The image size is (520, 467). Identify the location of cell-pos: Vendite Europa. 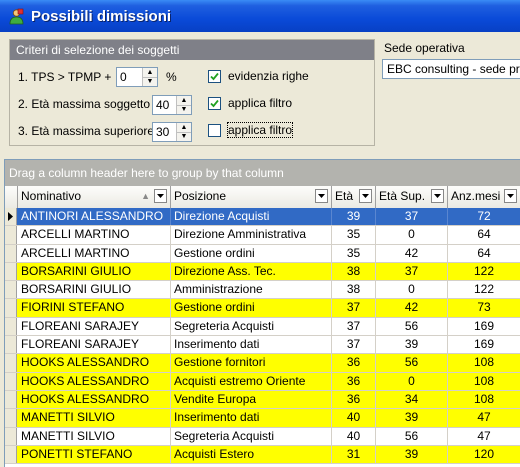
(251, 399).